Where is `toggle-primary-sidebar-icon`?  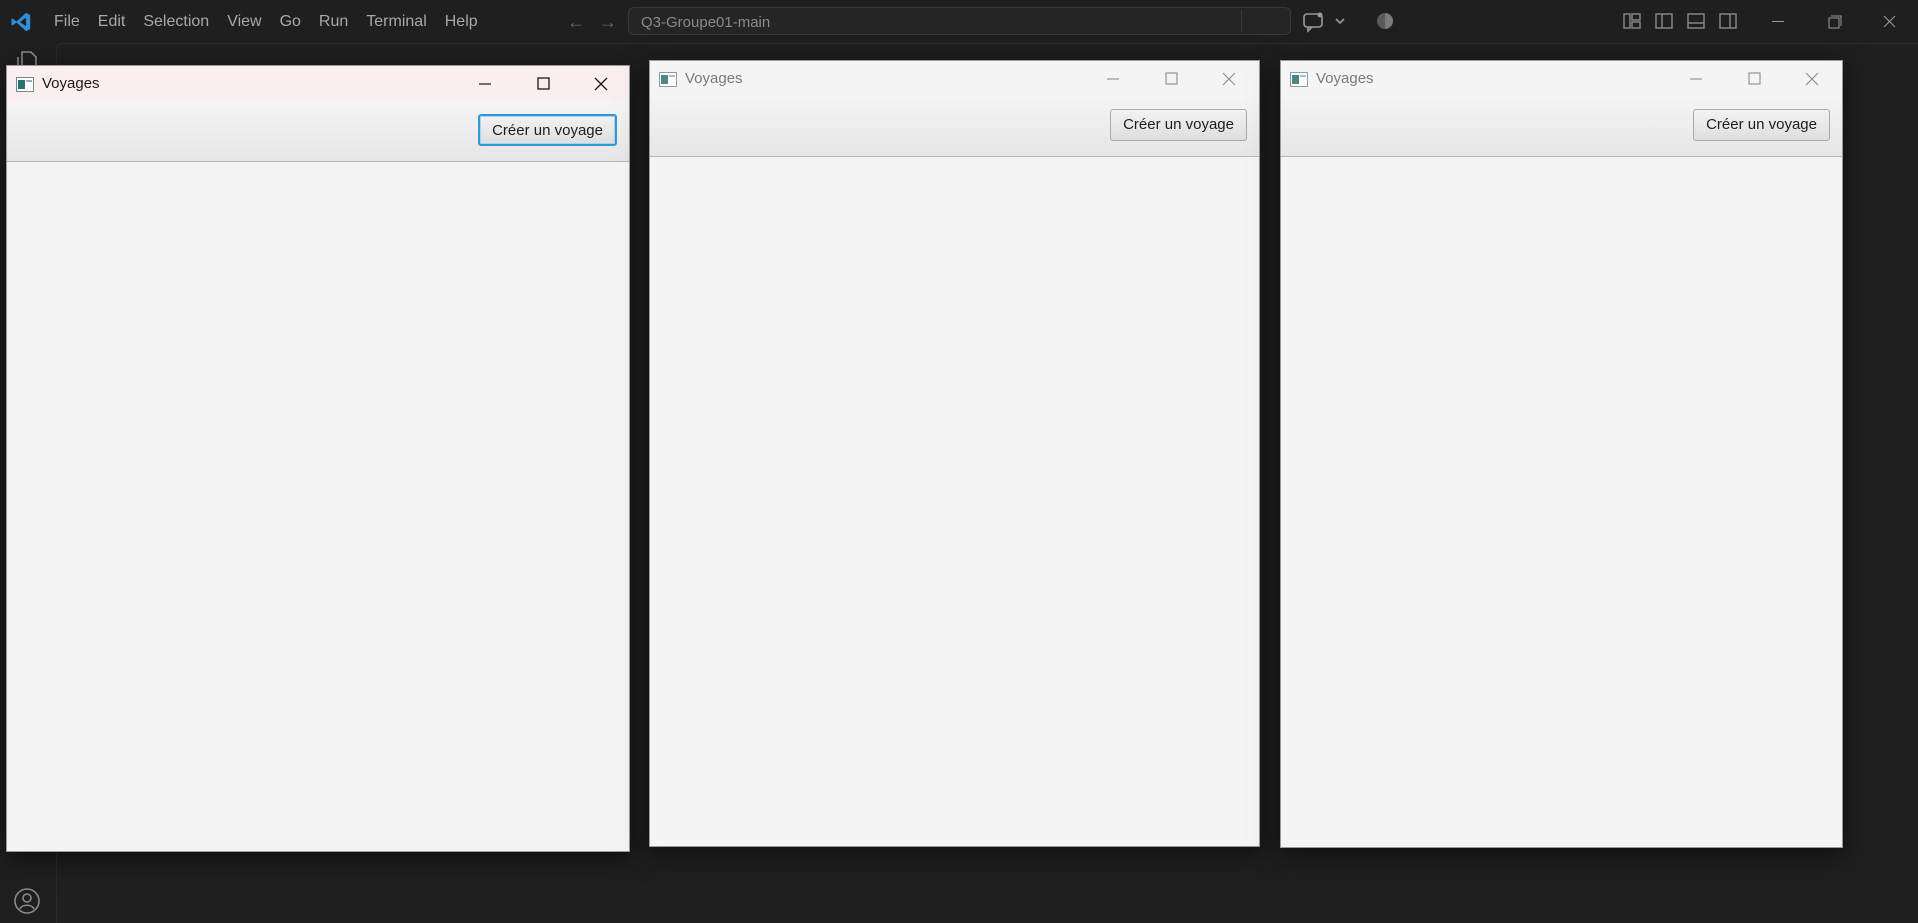
toggle-primary-sidebar-icon is located at coordinates (1664, 21).